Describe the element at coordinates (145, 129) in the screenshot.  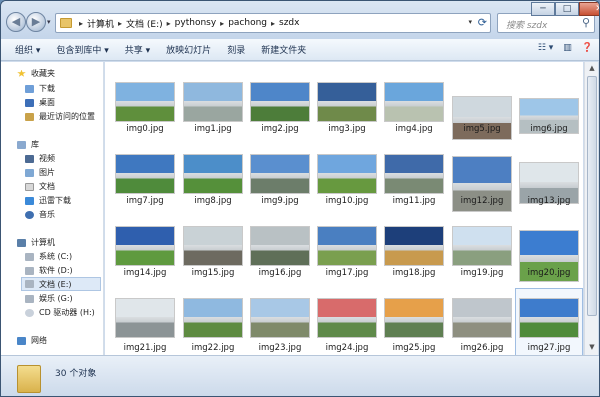
I see `file-name: img0.jpg` at that location.